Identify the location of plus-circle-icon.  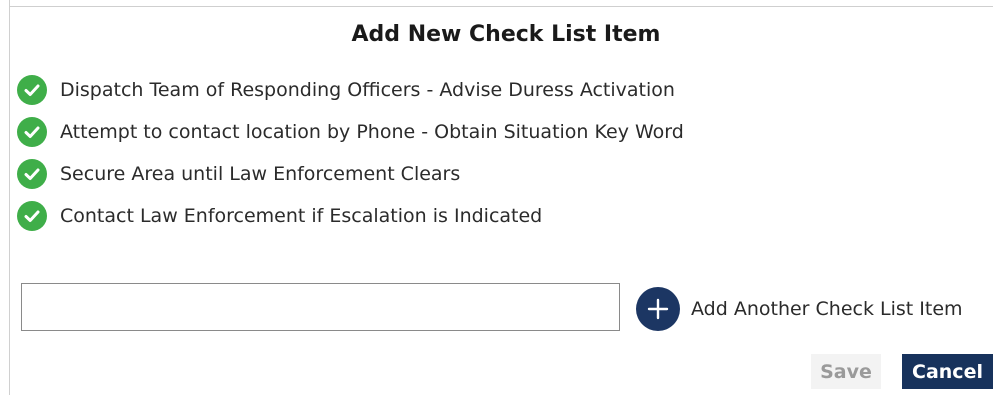
(658, 309).